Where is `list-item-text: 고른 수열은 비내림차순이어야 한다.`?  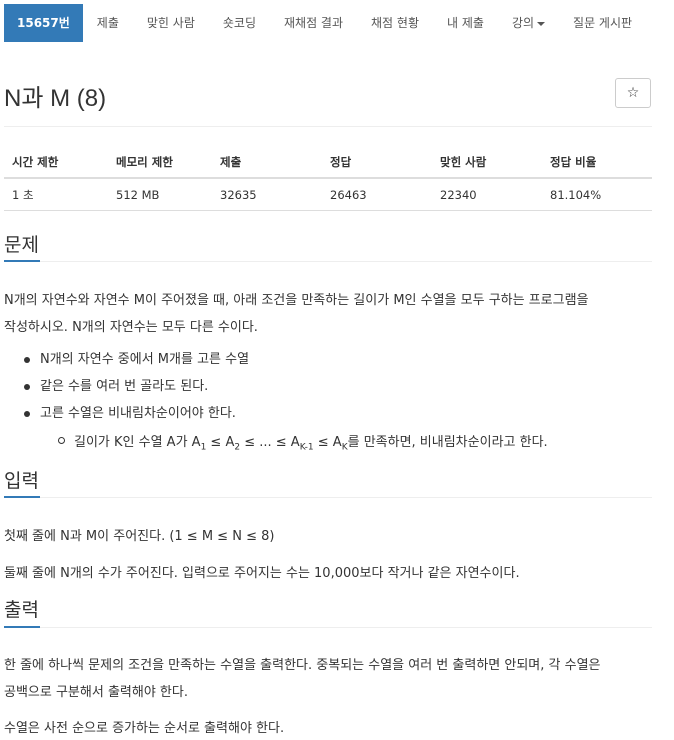 list-item-text: 고른 수열은 비내림차순이어야 한다. is located at coordinates (138, 413).